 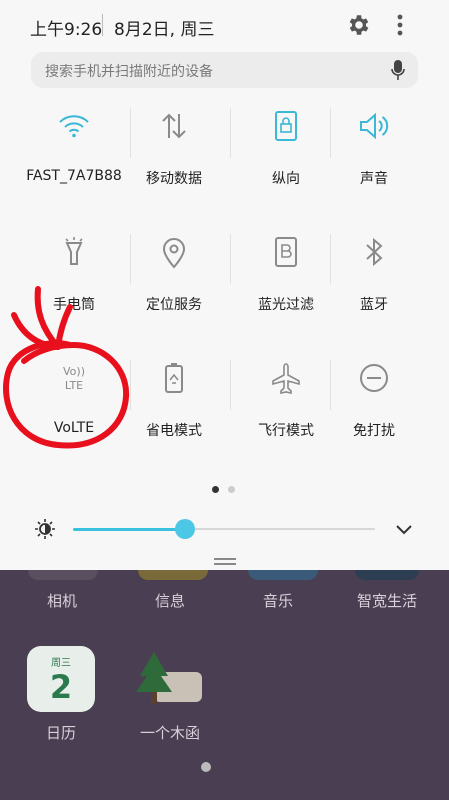 I want to click on sound-icon, so click(x=374, y=126).